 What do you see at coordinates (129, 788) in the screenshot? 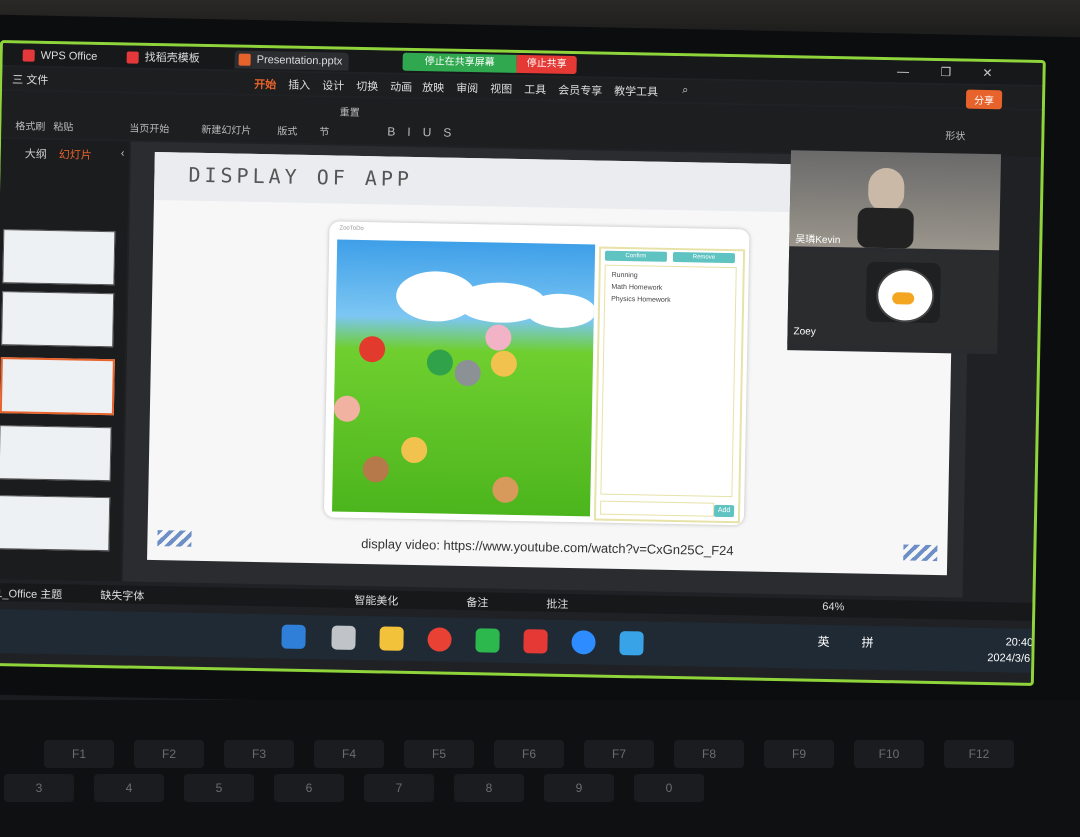
I see `keyboard-key: 4` at bounding box center [129, 788].